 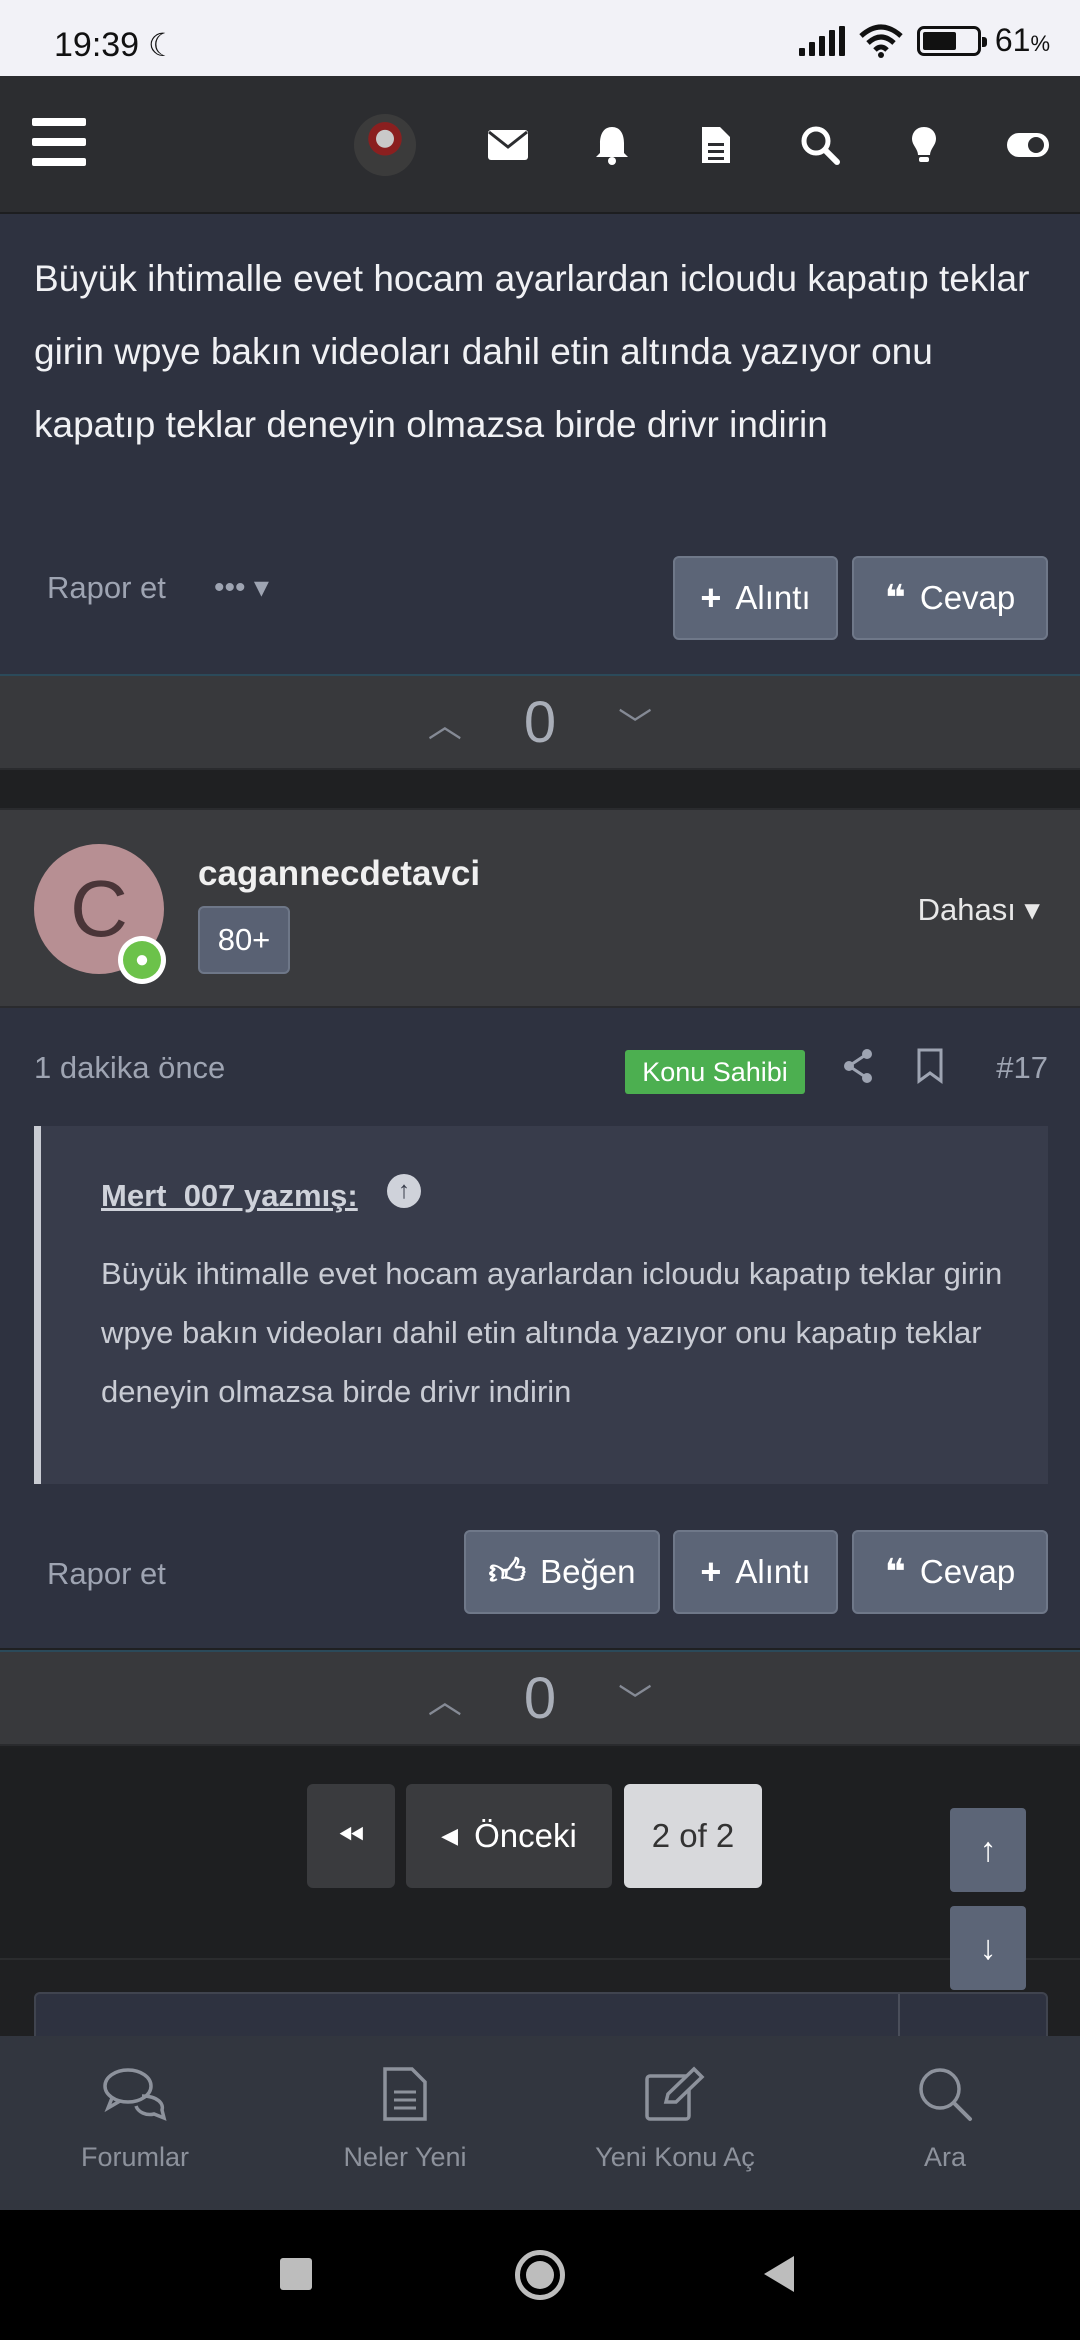 What do you see at coordinates (405, 2123) in the screenshot?
I see `nav-whats-new: Neler Yeni` at bounding box center [405, 2123].